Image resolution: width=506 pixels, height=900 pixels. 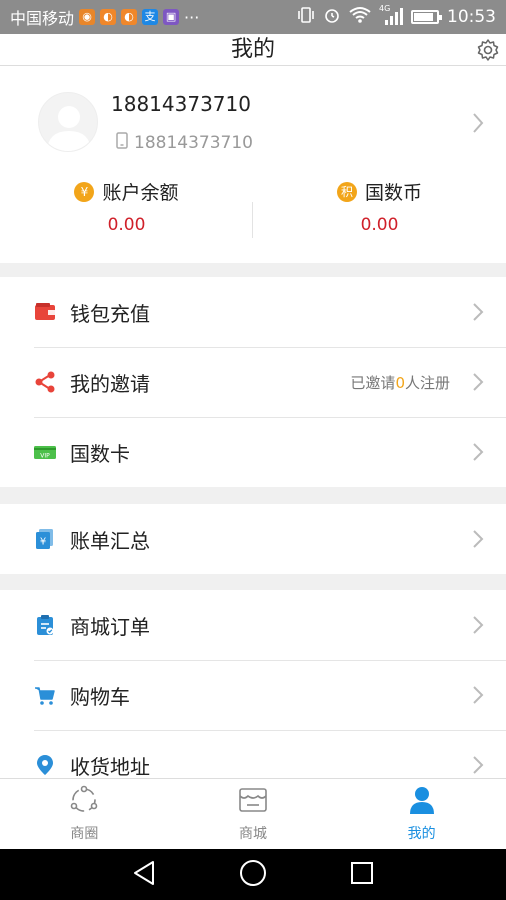 I want to click on business-circle-icon, so click(x=84, y=802).